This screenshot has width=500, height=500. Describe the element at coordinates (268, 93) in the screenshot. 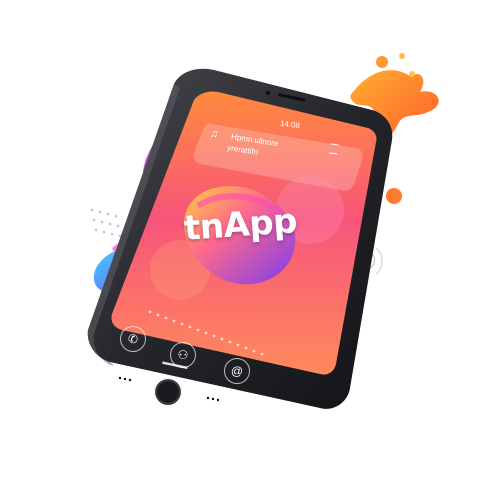

I see `front-camera` at that location.